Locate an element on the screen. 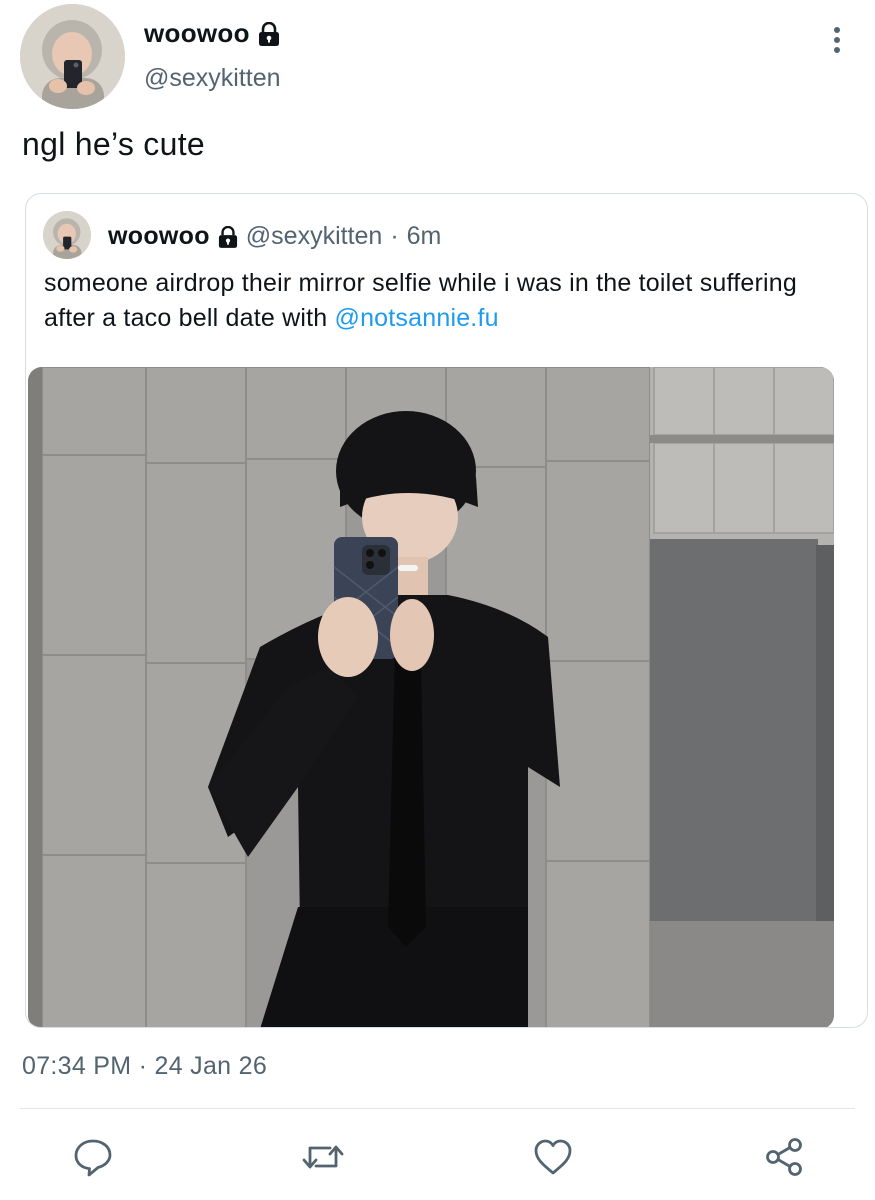 This screenshot has width=875, height=1200. quoted-handle: @sexykitten is located at coordinates (314, 236).